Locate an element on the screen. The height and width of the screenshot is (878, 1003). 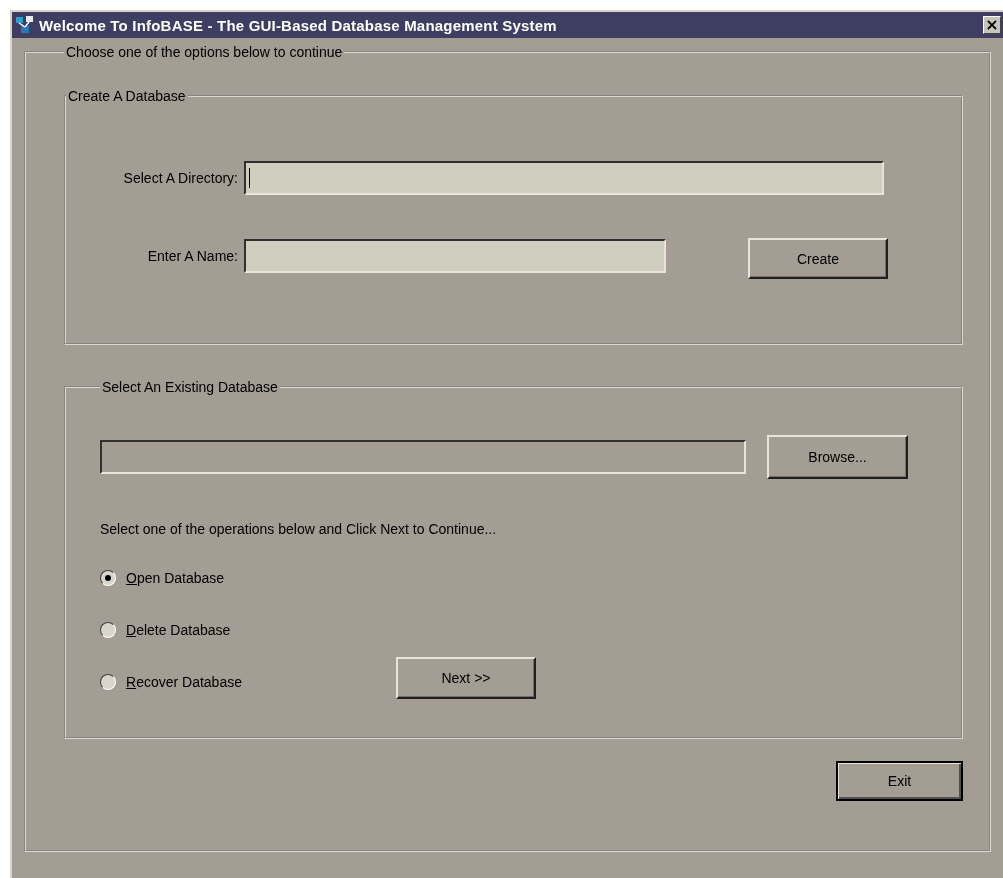
group-legend: Create A Database is located at coordinates (127, 96).